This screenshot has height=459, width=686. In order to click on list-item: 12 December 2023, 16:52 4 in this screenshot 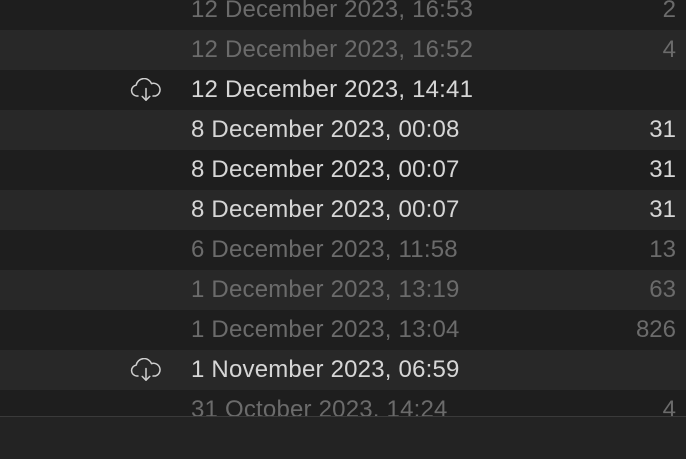, I will do `click(343, 50)`.